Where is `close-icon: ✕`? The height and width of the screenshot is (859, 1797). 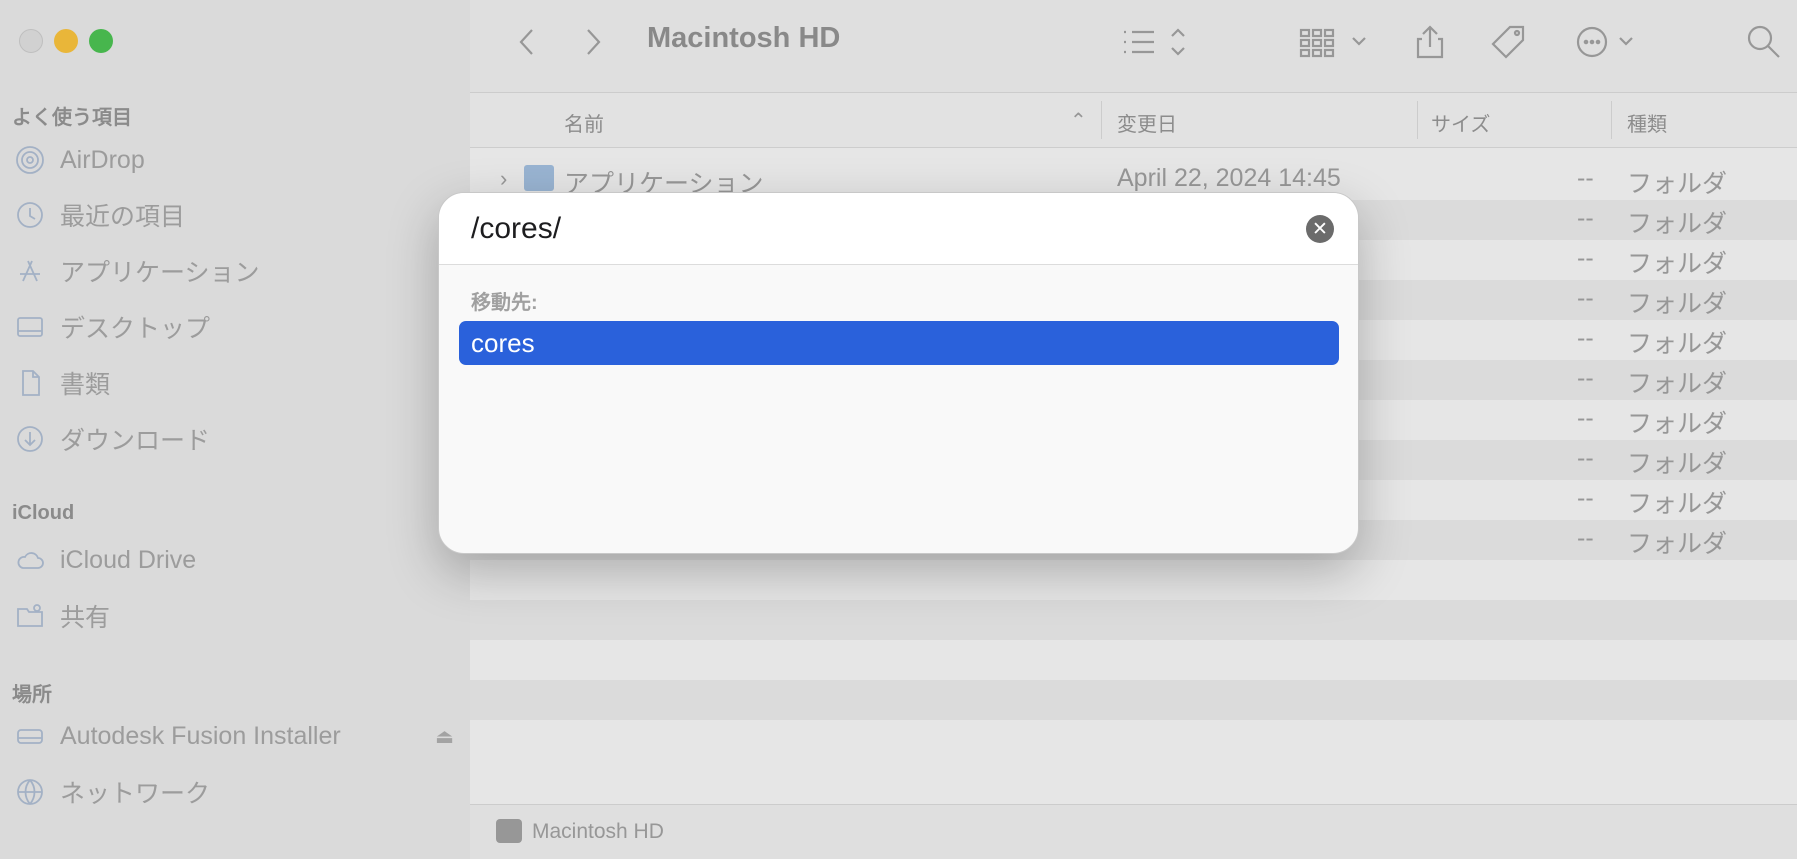 close-icon: ✕ is located at coordinates (1320, 229).